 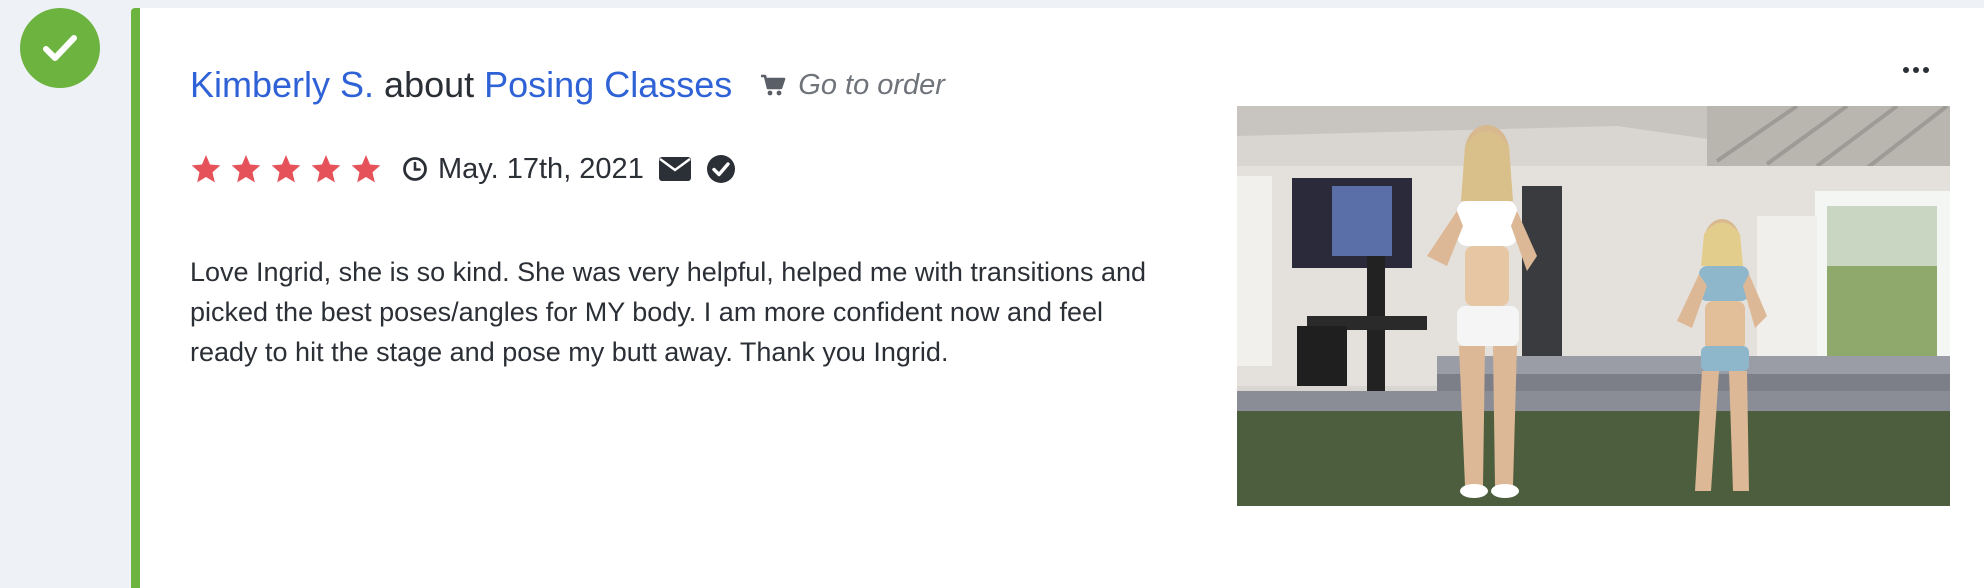 I want to click on author-link: Kimberly S., so click(x=282, y=85).